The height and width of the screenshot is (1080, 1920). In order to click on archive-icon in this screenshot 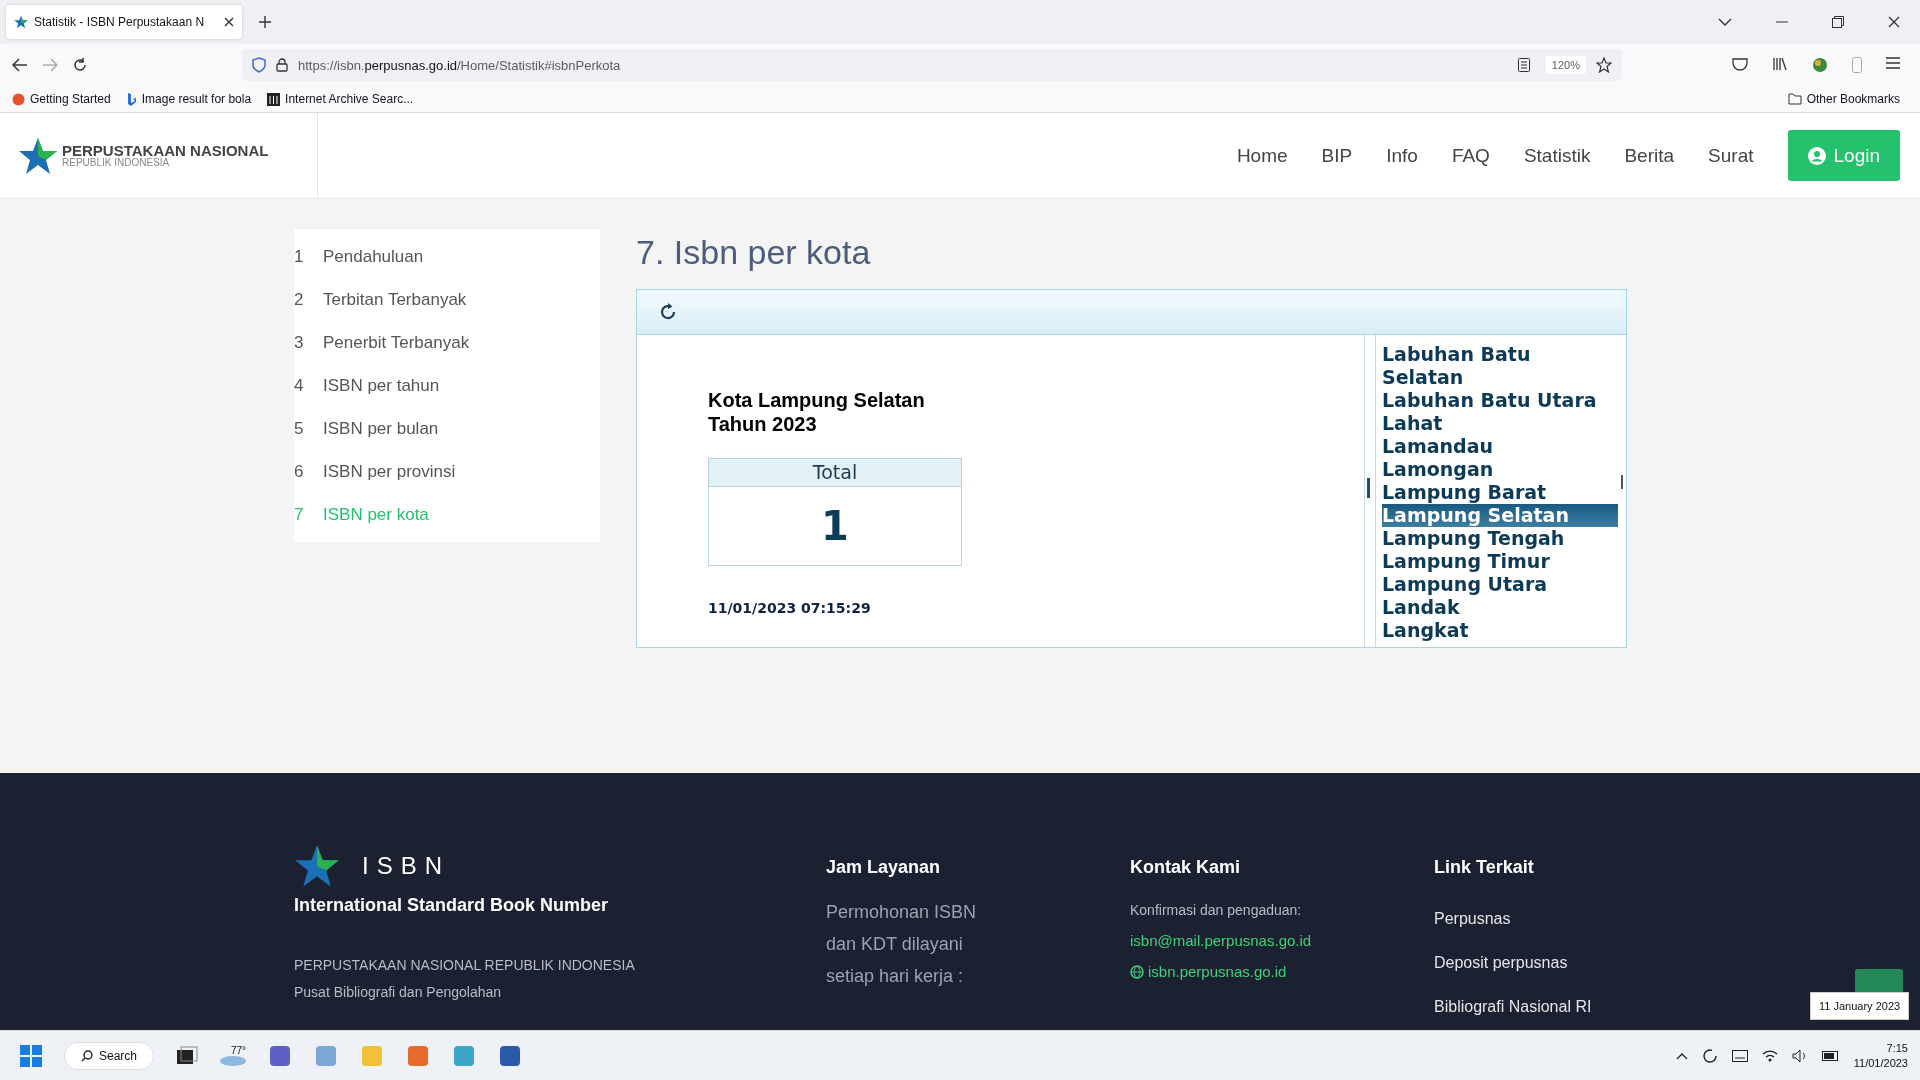, I will do `click(274, 99)`.